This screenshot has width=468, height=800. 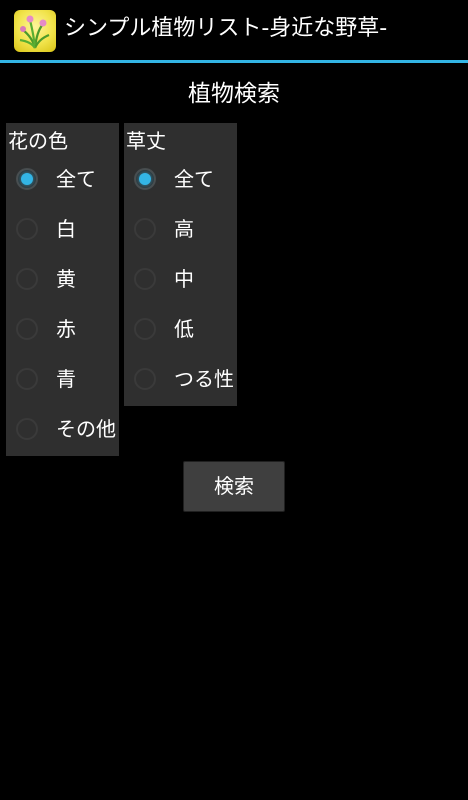 I want to click on flower-color-label: 花の色, so click(x=38, y=141).